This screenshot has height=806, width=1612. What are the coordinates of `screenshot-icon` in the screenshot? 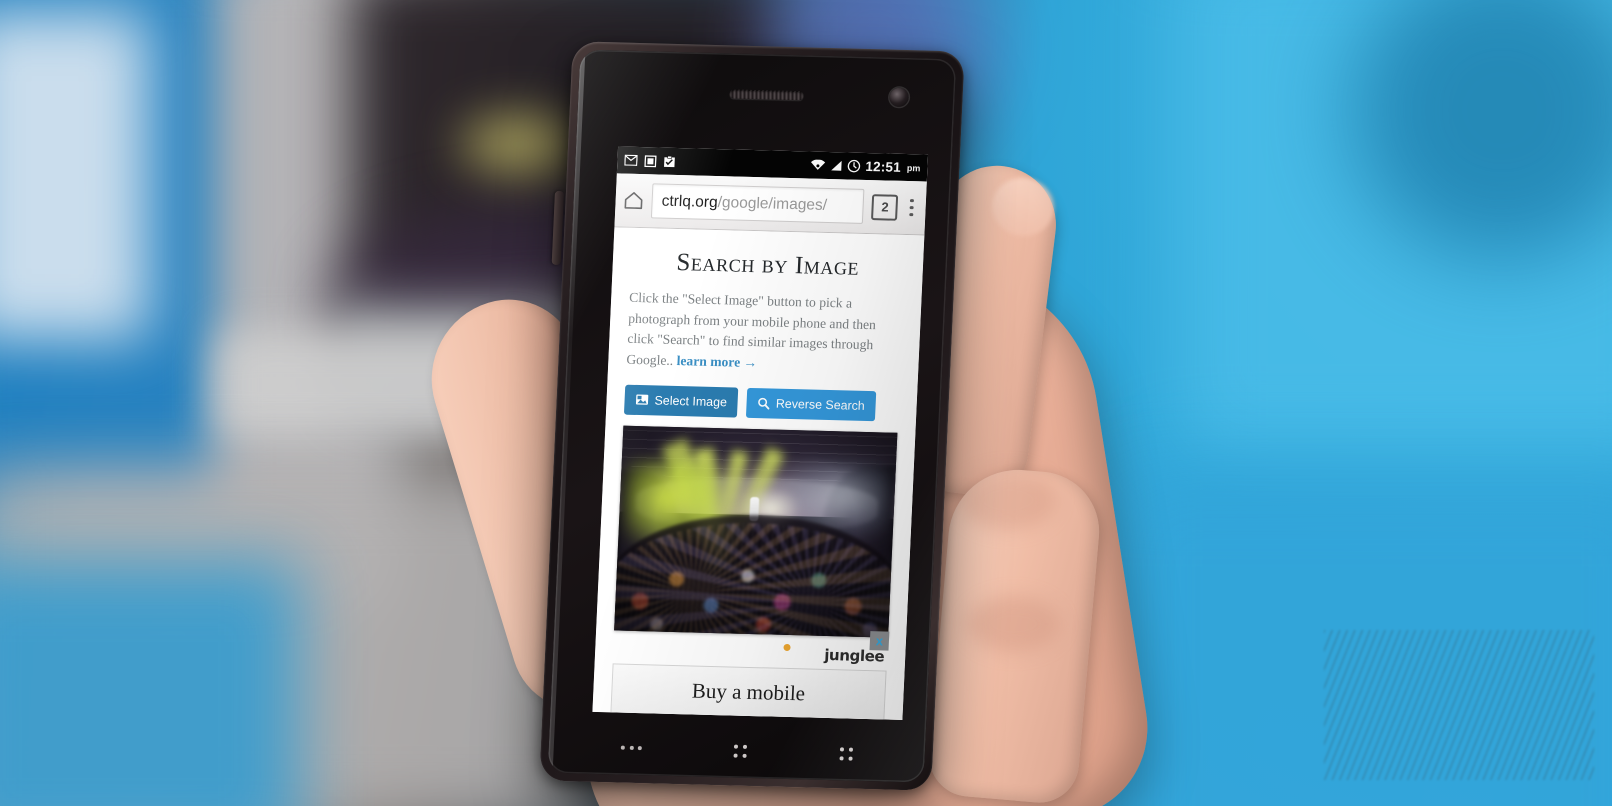 It's located at (650, 160).